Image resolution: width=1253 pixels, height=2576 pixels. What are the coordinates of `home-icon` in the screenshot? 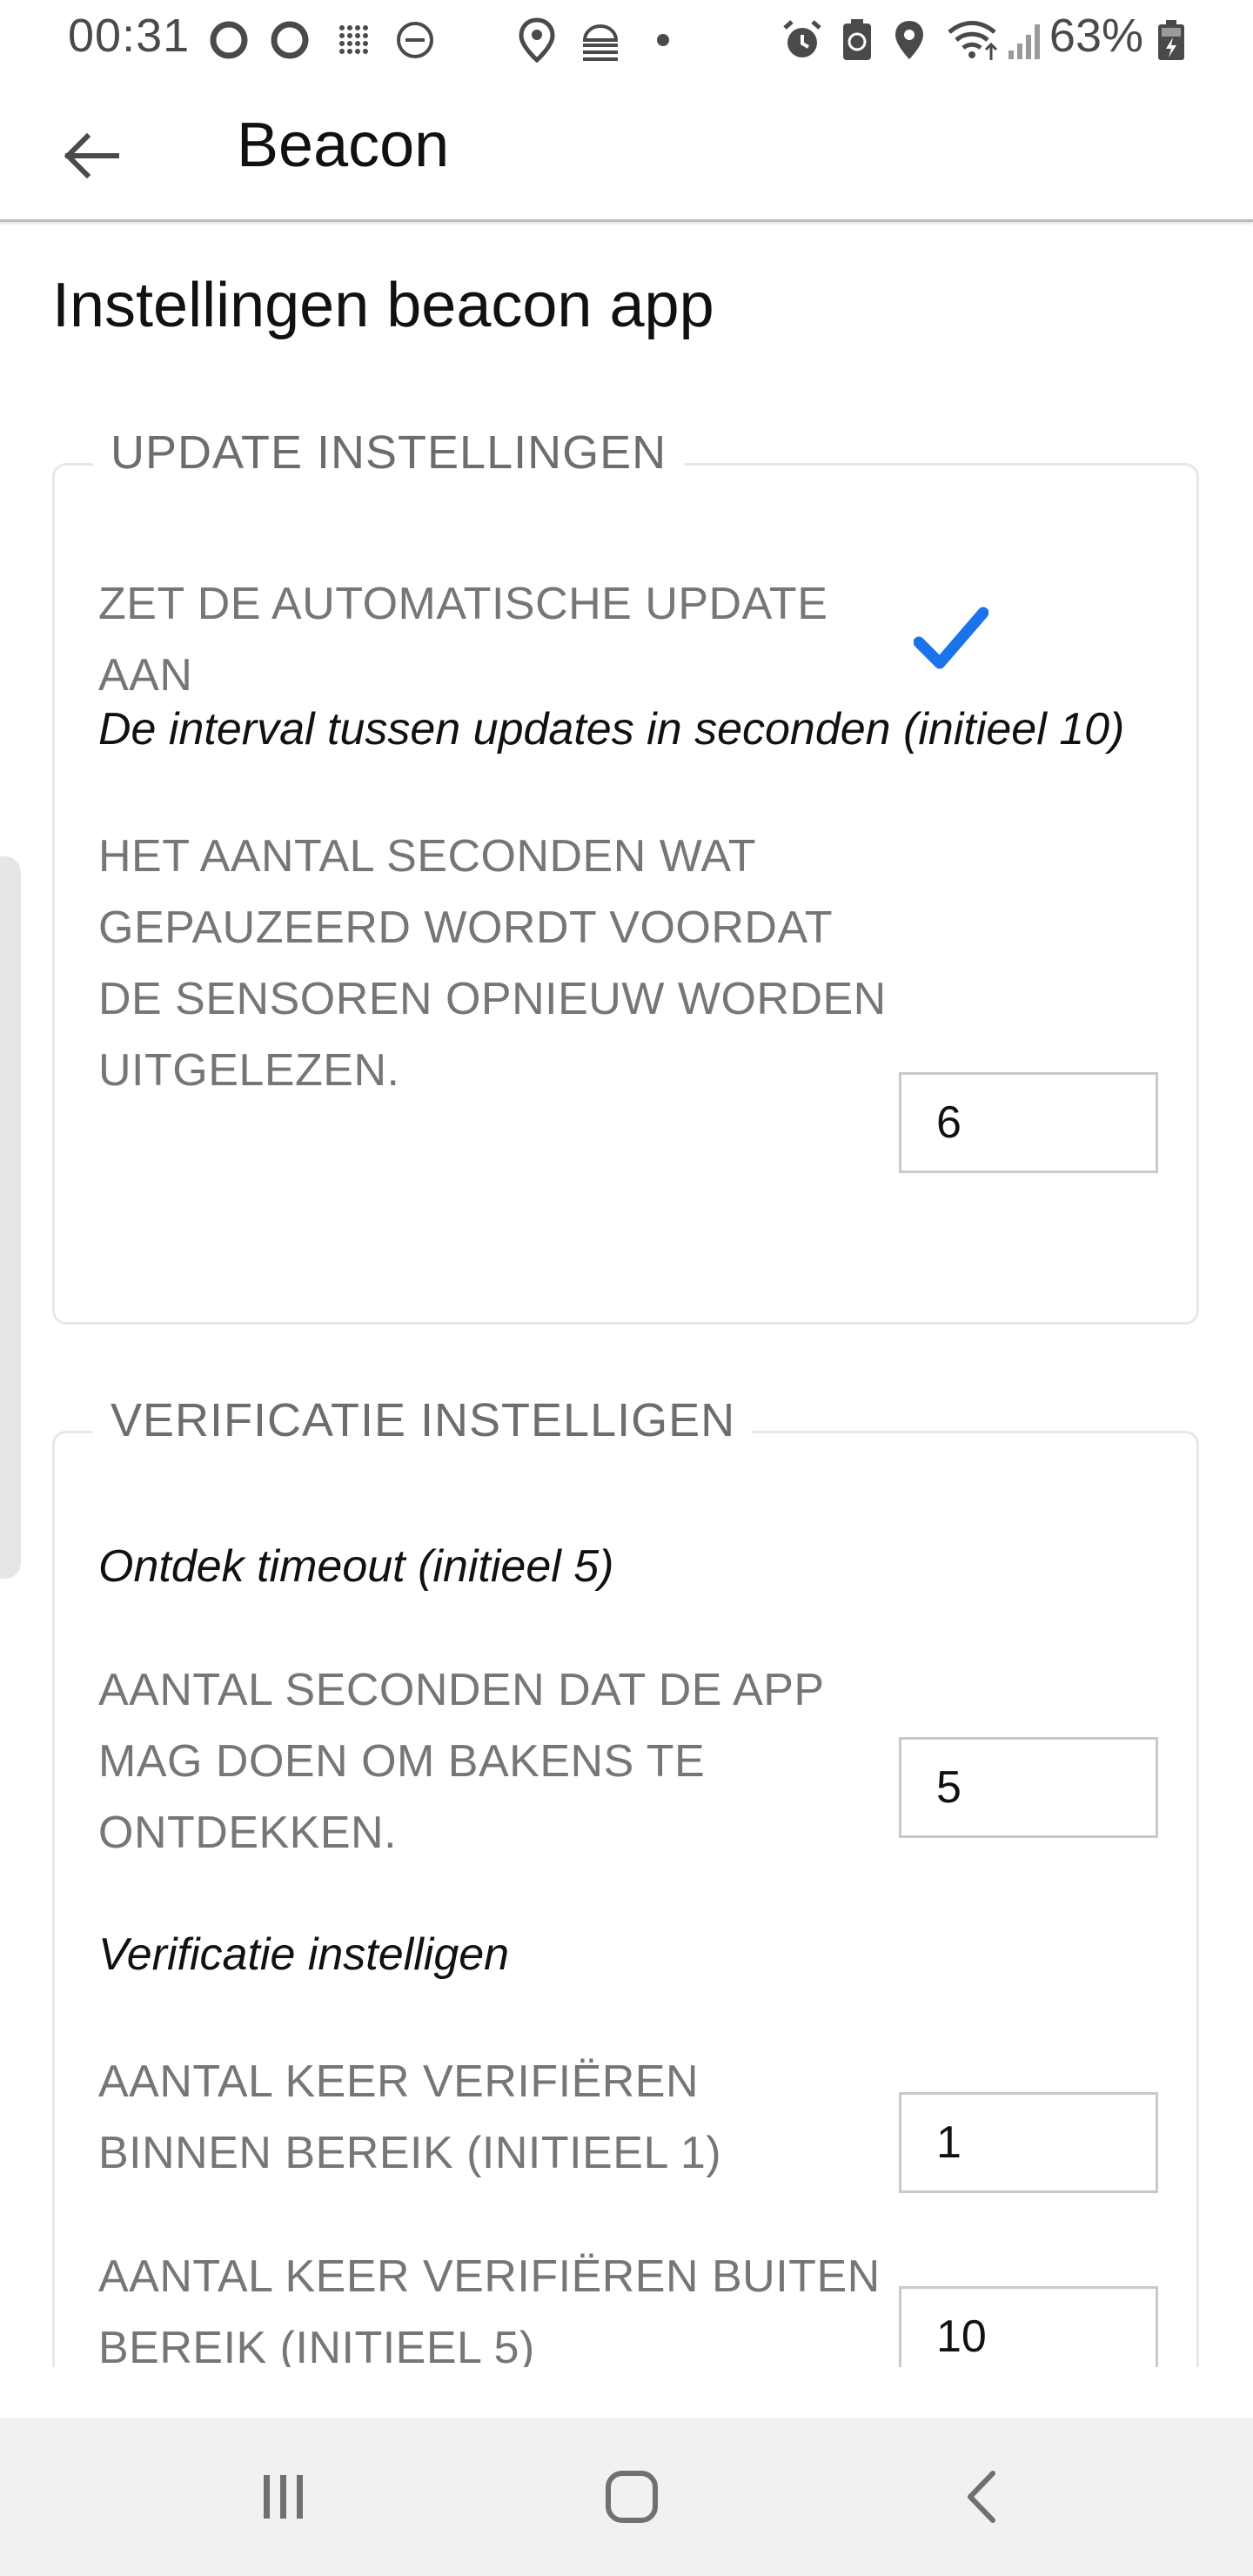 It's located at (632, 2497).